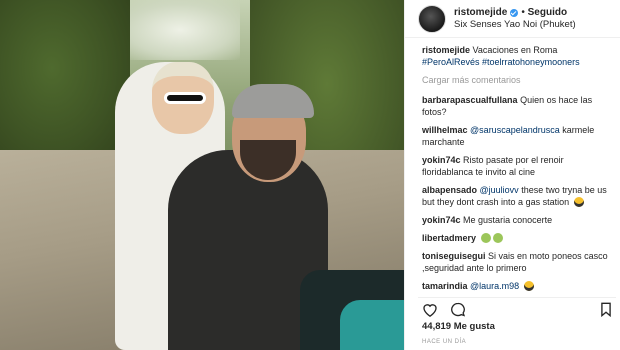 This screenshot has height=350, width=620. Describe the element at coordinates (515, 25) in the screenshot. I see `location-link: Six Senses Yao Noi (Phuket)` at that location.